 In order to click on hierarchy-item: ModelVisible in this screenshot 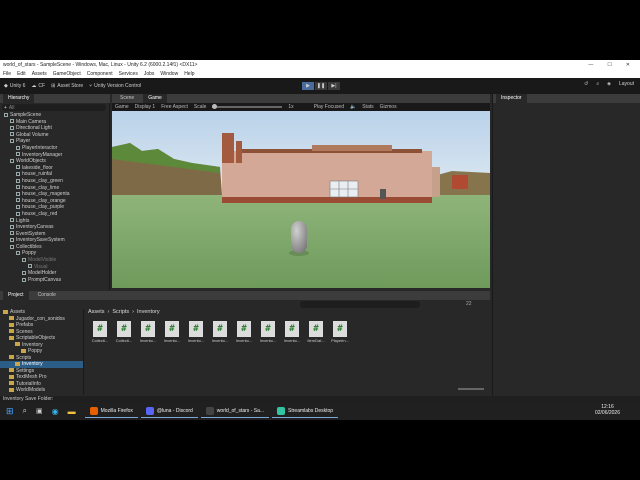, I will do `click(55, 260)`.